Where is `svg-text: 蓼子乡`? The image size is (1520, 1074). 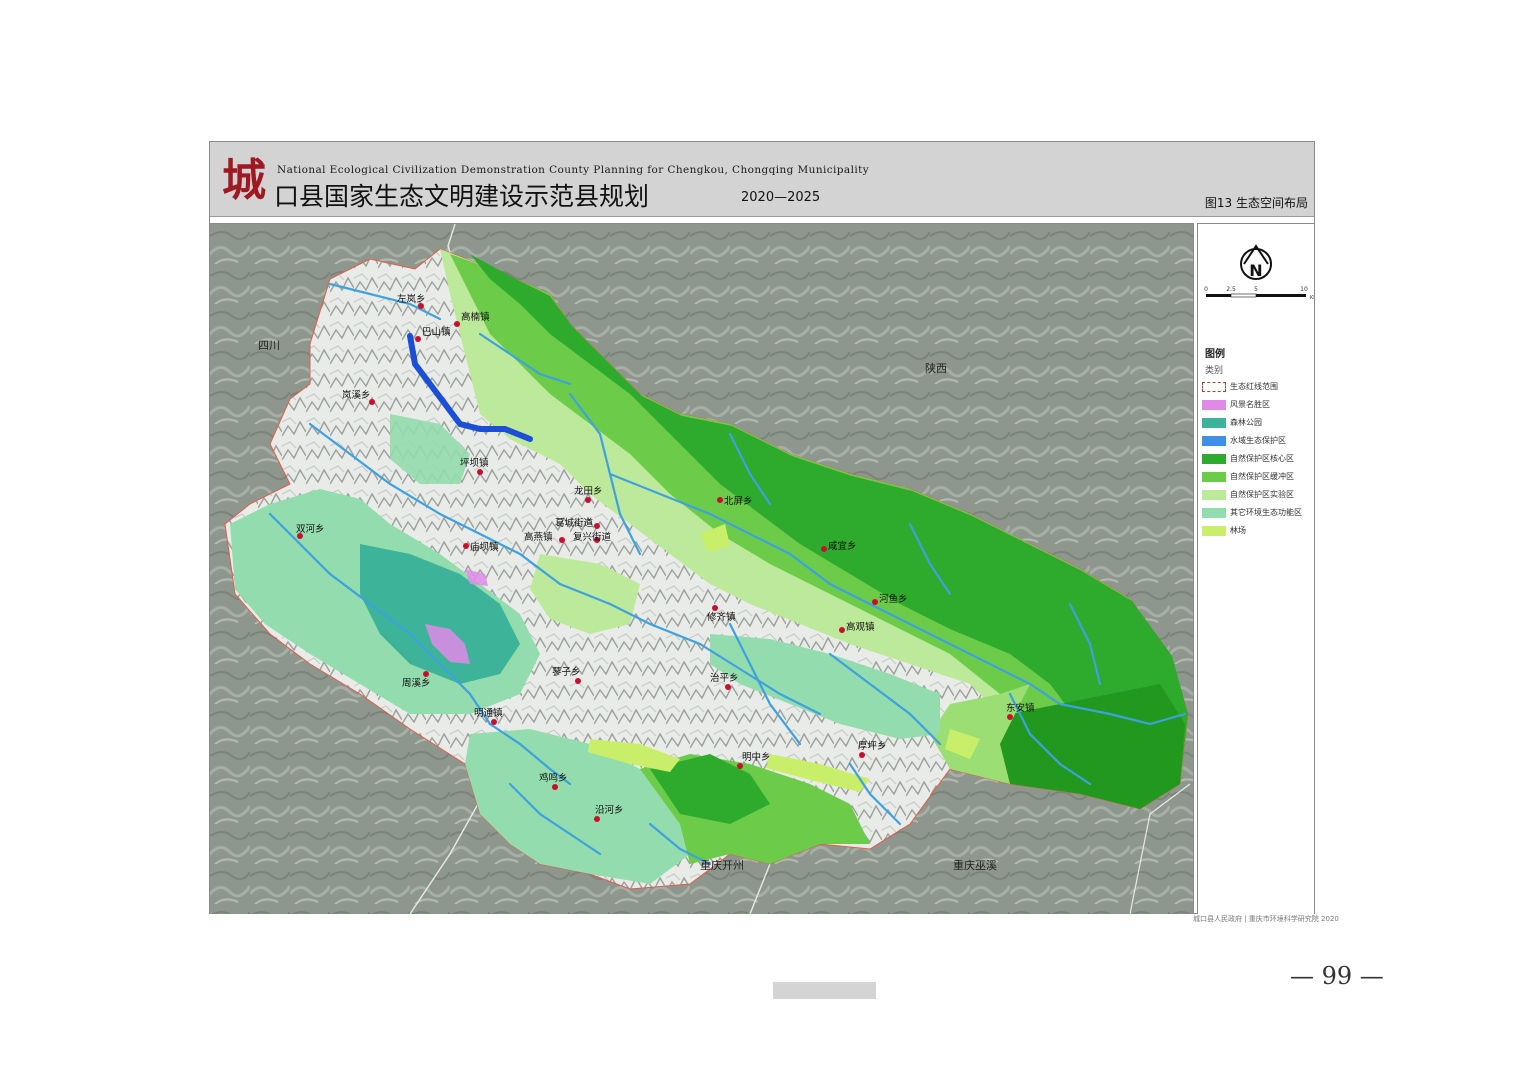
svg-text: 蓼子乡 is located at coordinates (566, 672).